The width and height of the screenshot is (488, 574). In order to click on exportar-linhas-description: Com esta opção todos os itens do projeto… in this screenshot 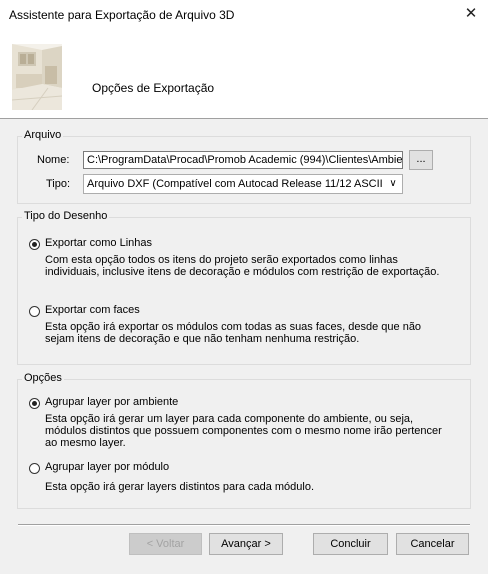, I will do `click(242, 266)`.